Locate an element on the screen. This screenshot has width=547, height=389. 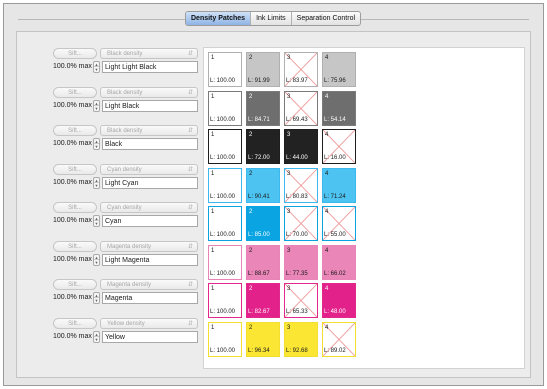
channel-name-field: Cyan is located at coordinates (150, 221).